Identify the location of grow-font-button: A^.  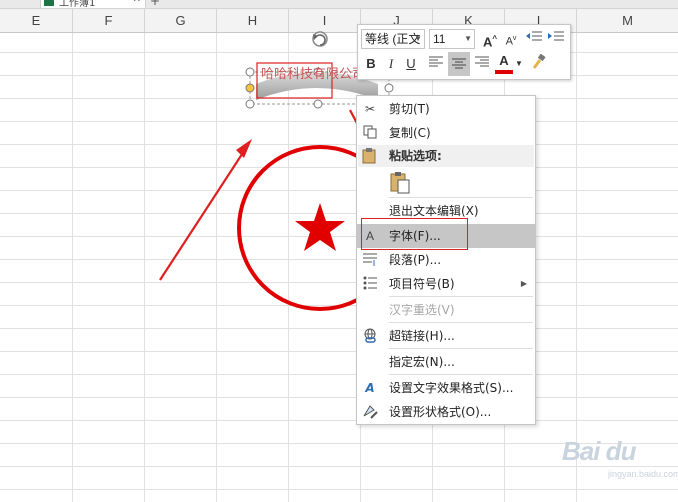
(490, 39).